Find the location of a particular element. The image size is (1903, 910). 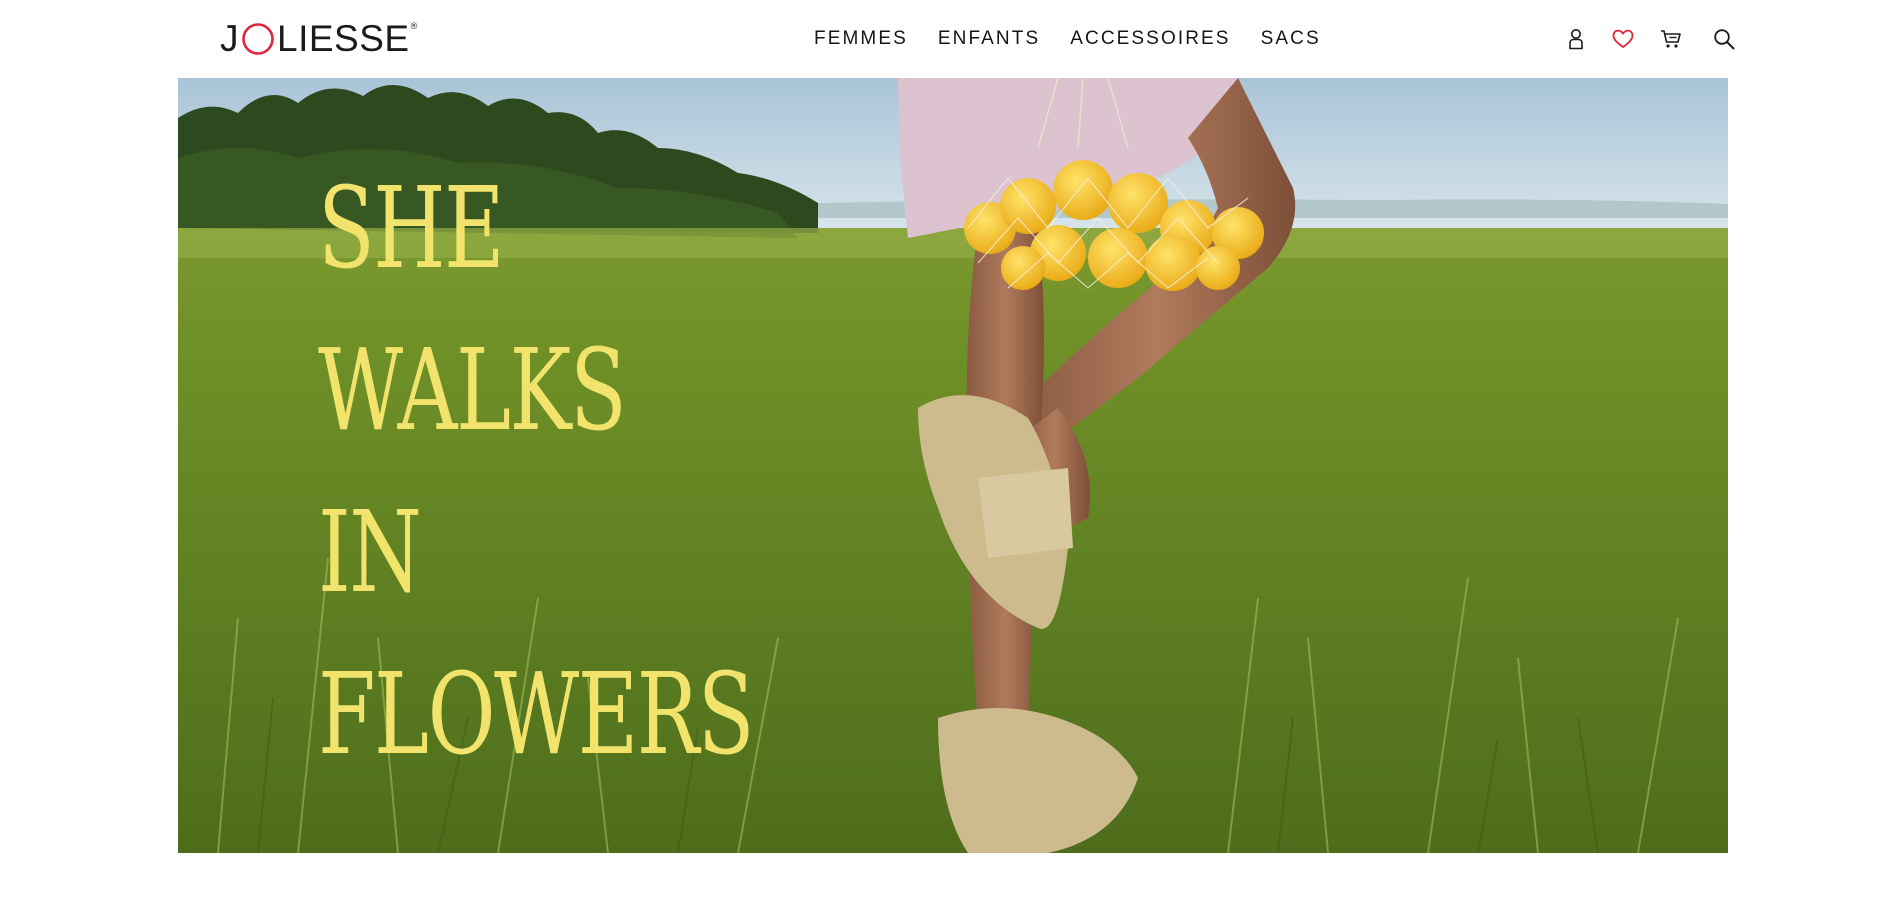

heart-icon is located at coordinates (1623, 38).